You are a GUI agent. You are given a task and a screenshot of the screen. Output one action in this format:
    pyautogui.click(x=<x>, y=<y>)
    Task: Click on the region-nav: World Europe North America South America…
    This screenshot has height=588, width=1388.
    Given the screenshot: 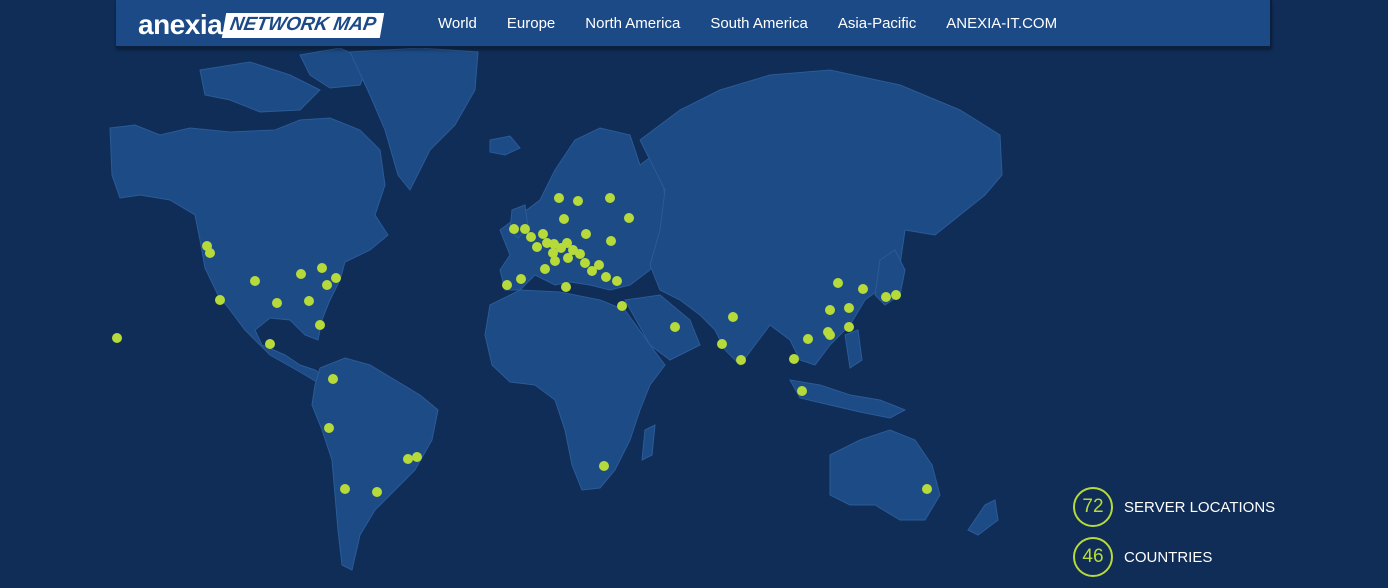 What is the action you would take?
    pyautogui.click(x=762, y=23)
    